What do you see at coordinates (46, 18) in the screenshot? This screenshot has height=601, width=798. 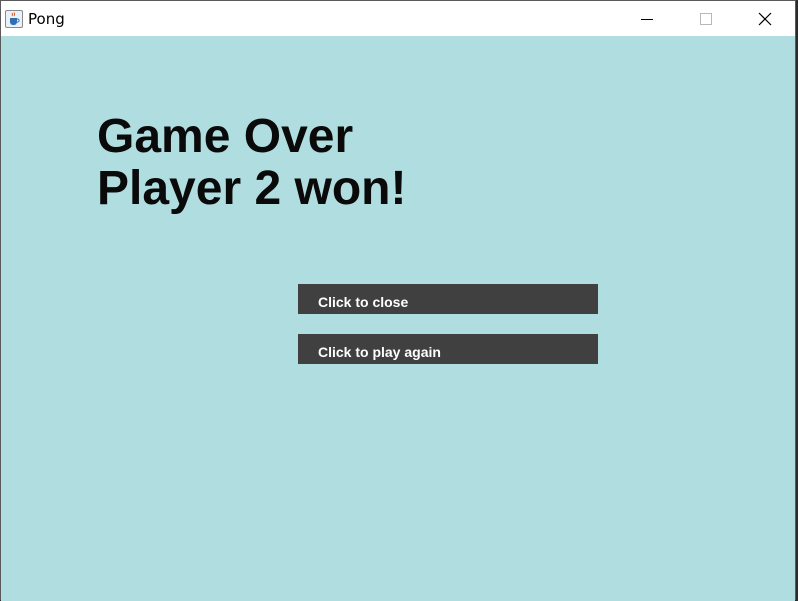 I see `window-title: Pong` at bounding box center [46, 18].